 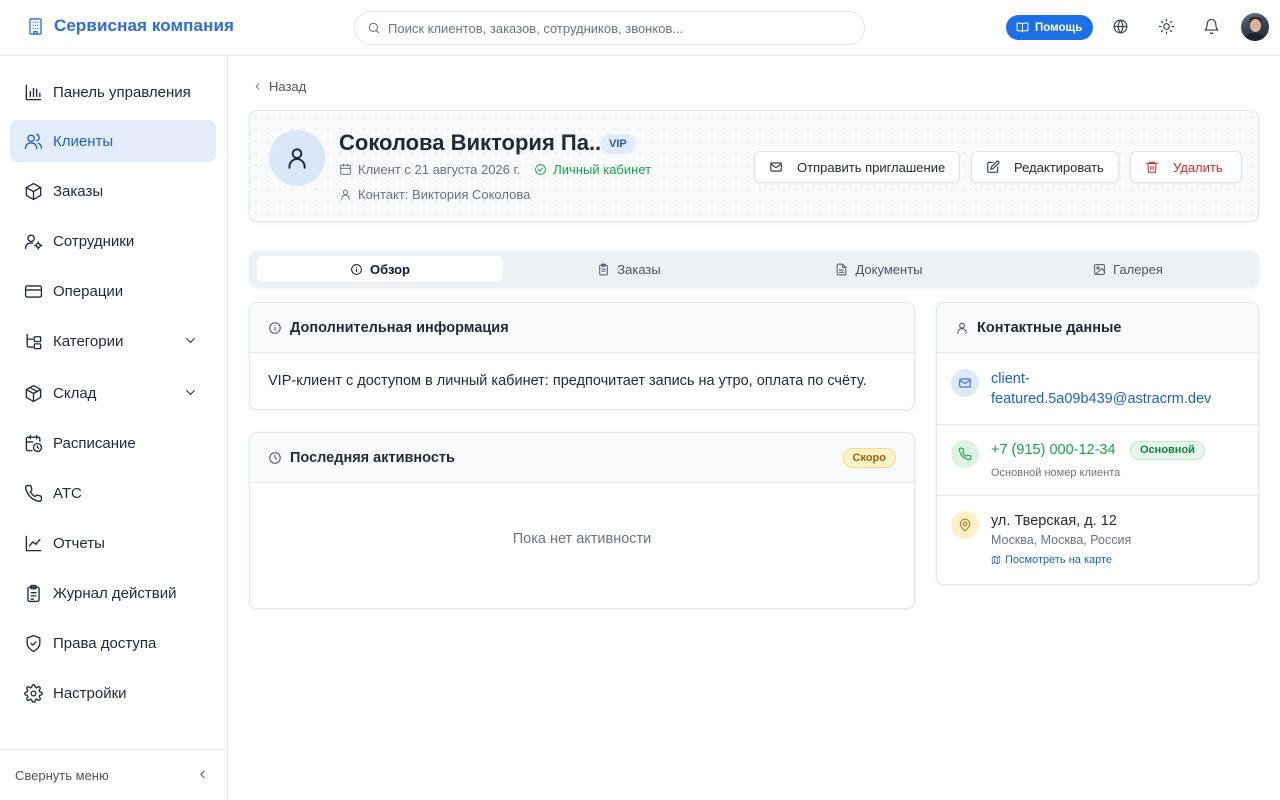 I want to click on sidebar-item-label: Настройки, so click(x=90, y=693).